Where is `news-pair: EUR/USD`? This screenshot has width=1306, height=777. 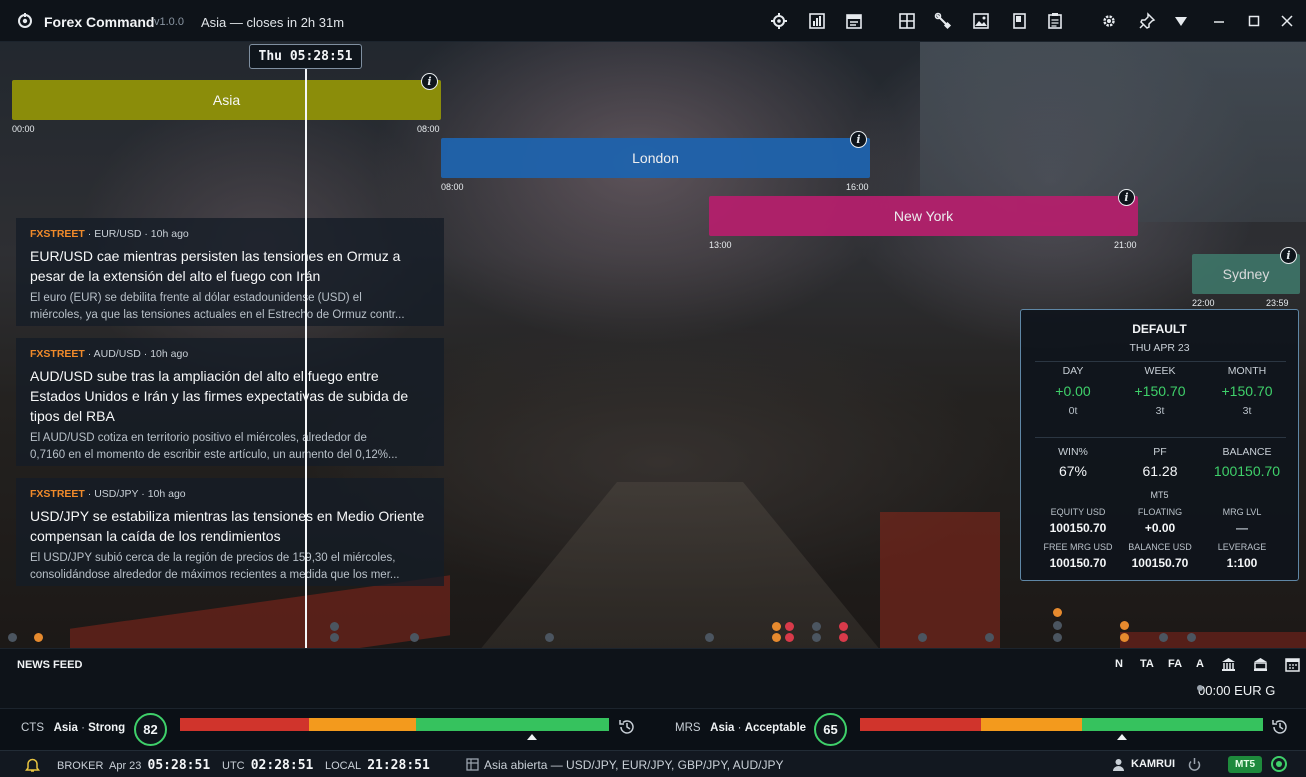
news-pair: EUR/USD is located at coordinates (118, 234).